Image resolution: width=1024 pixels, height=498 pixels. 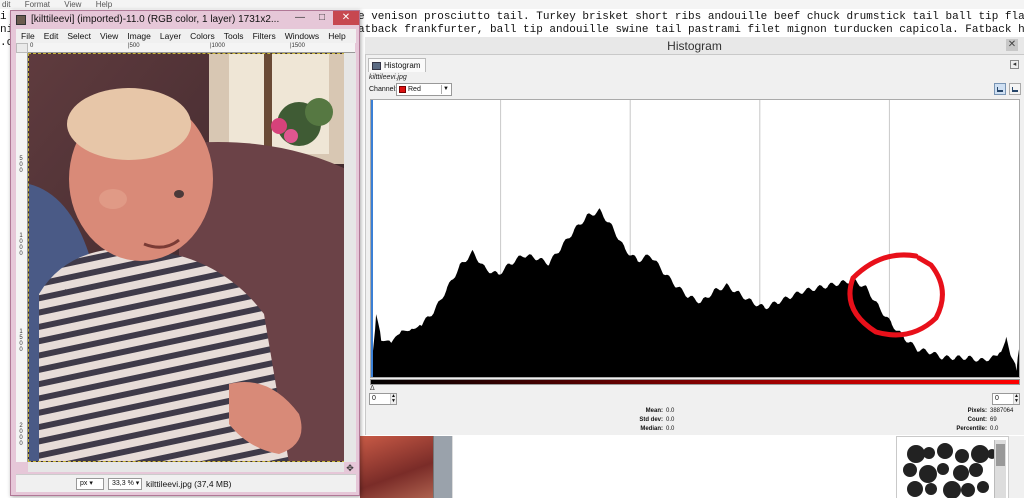 What do you see at coordinates (297, 46) in the screenshot?
I see `ruler-label: |1500` at bounding box center [297, 46].